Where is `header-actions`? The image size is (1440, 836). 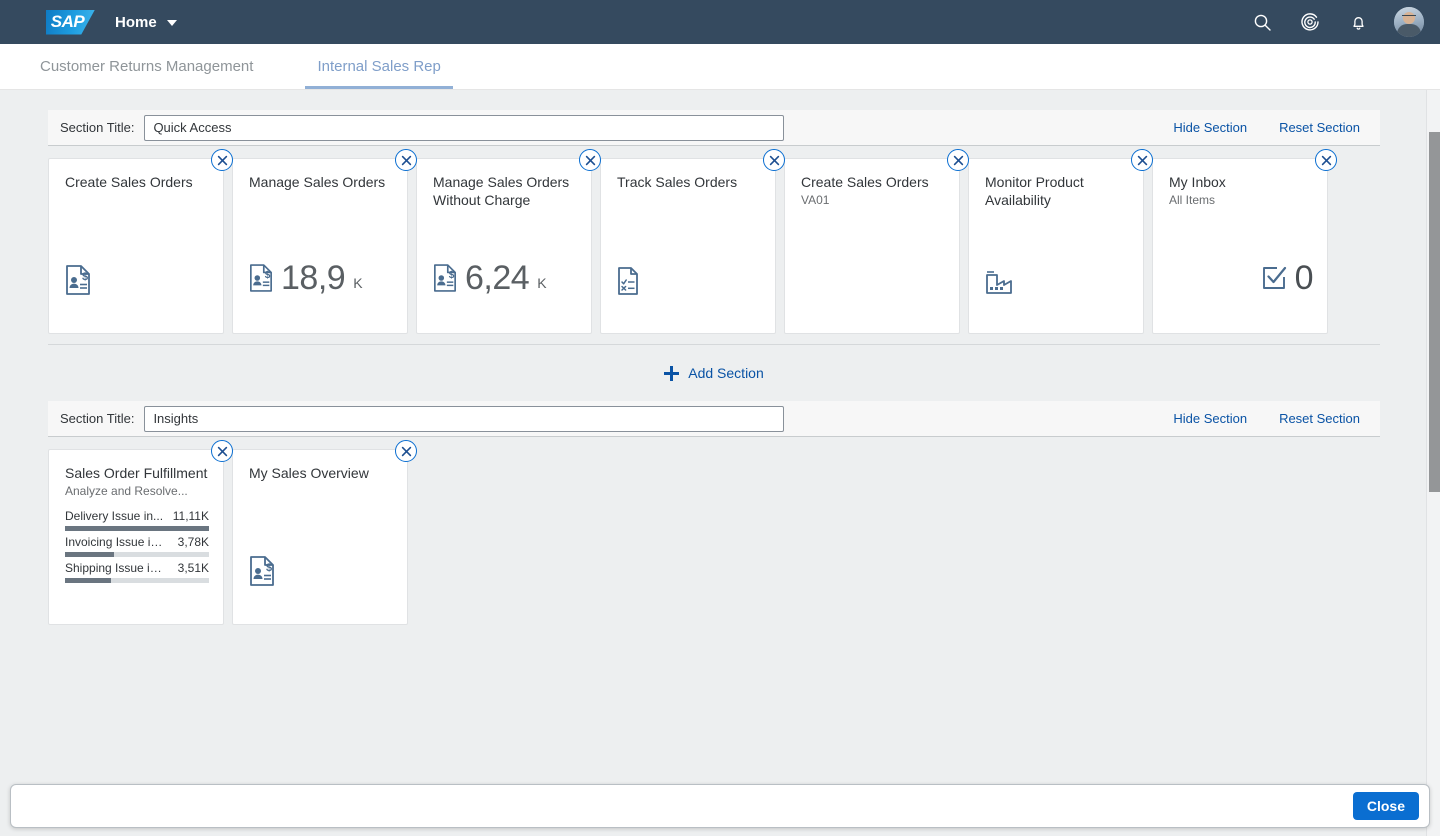 header-actions is located at coordinates (1336, 22).